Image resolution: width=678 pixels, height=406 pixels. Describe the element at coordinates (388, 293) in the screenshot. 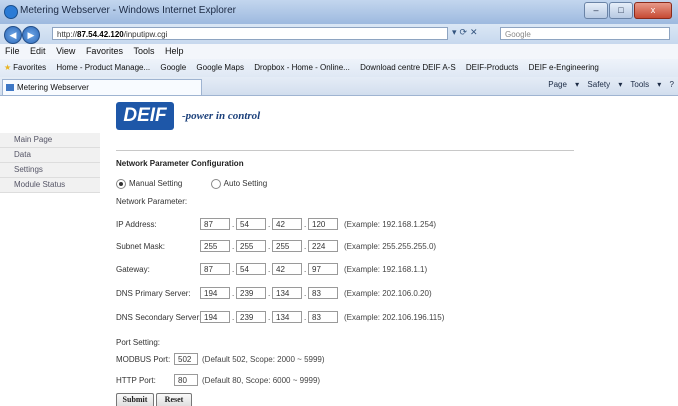

I see `dns-primary-example: (Example: 202.106.0.20)` at that location.